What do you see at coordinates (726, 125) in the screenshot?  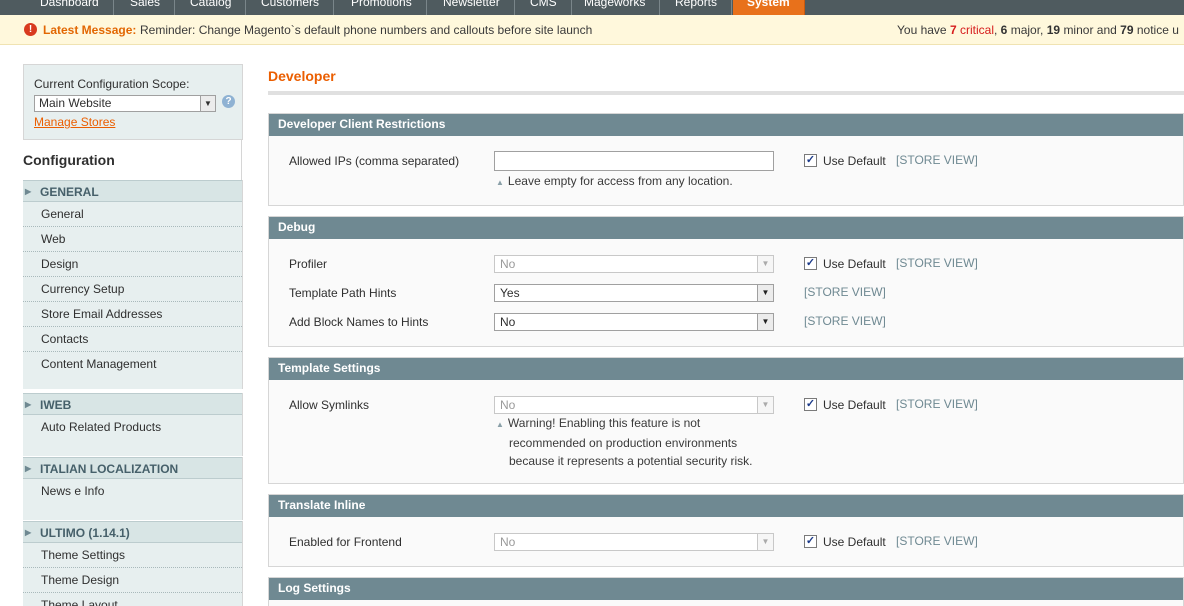 I see `section-header: Developer Client Restrictions` at bounding box center [726, 125].